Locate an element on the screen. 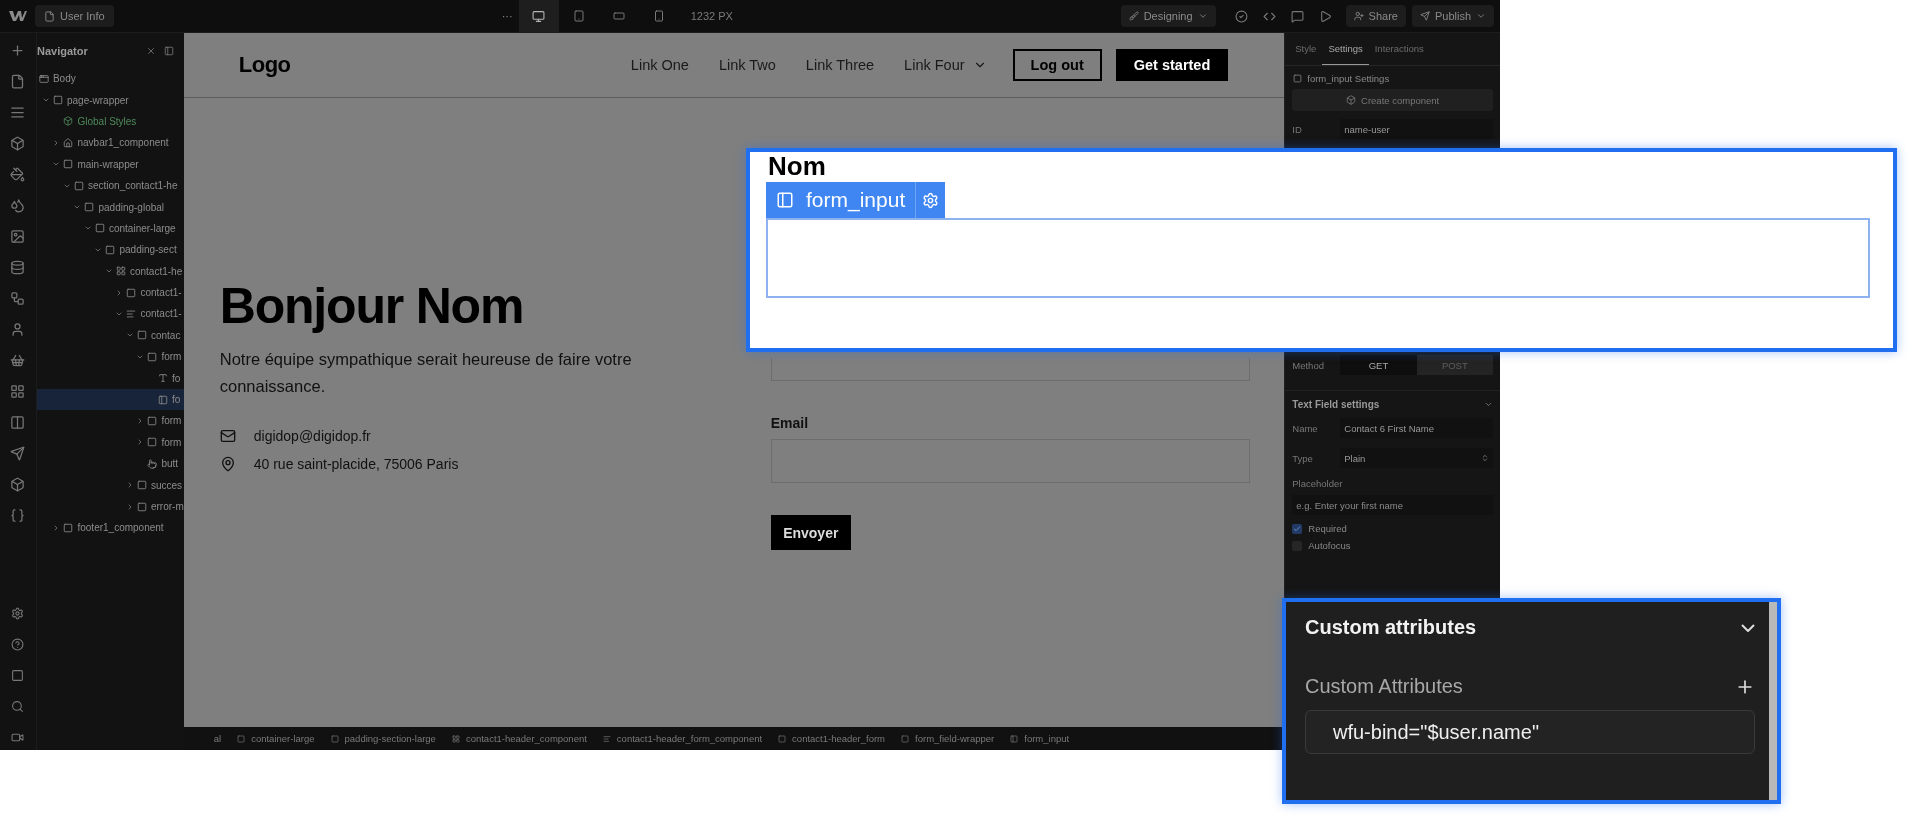 Image resolution: width=1913 pixels, height=829 pixels. breadcrumb-item: contact1-header_form is located at coordinates (832, 738).